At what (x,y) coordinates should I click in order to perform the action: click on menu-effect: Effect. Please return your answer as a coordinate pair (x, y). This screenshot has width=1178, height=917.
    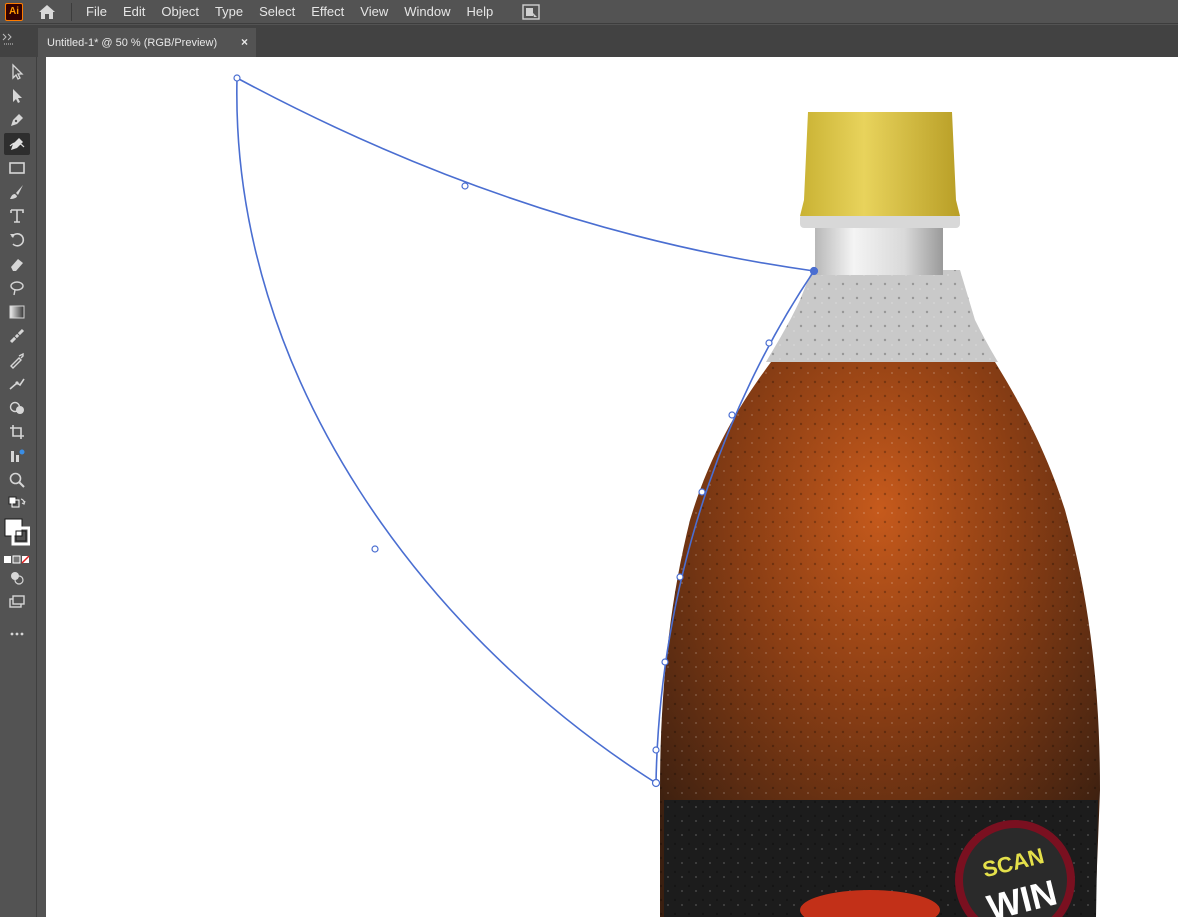
    Looking at the image, I should click on (327, 12).